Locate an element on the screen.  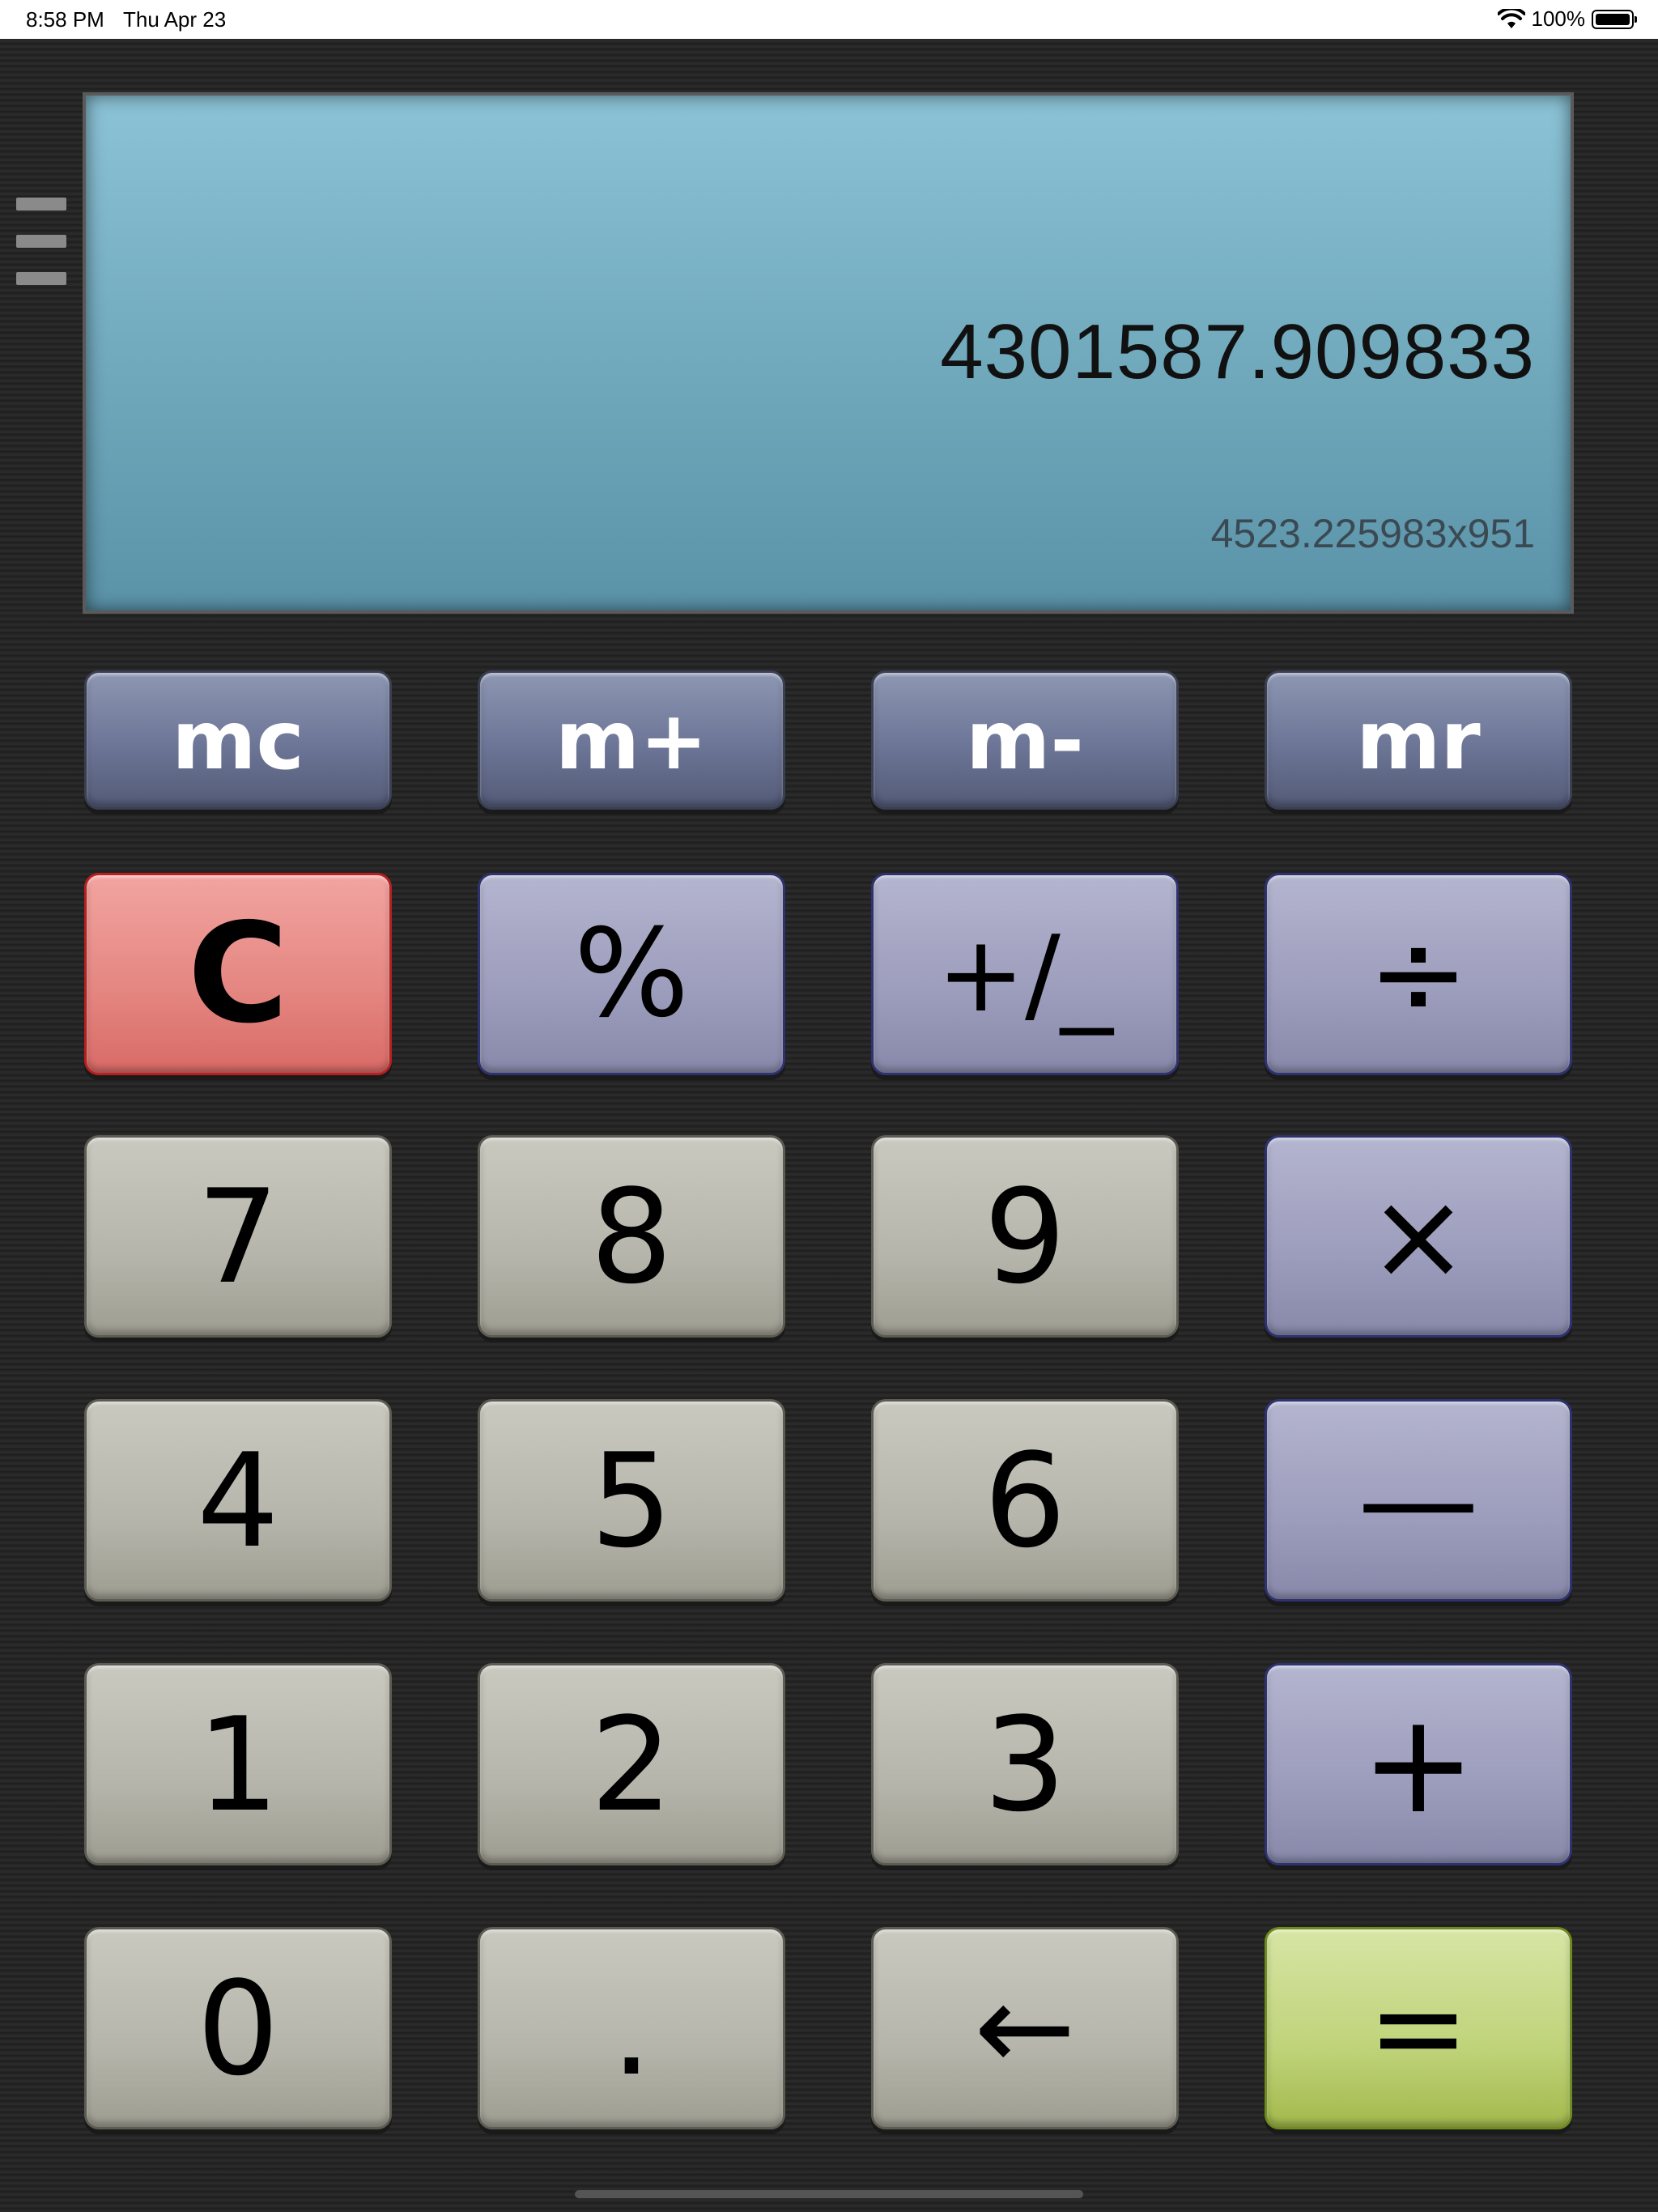
digit-7-button: 7 is located at coordinates (238, 1237).